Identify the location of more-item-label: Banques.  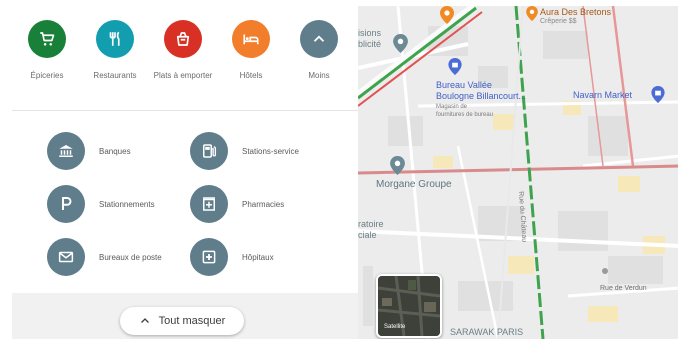
(115, 151).